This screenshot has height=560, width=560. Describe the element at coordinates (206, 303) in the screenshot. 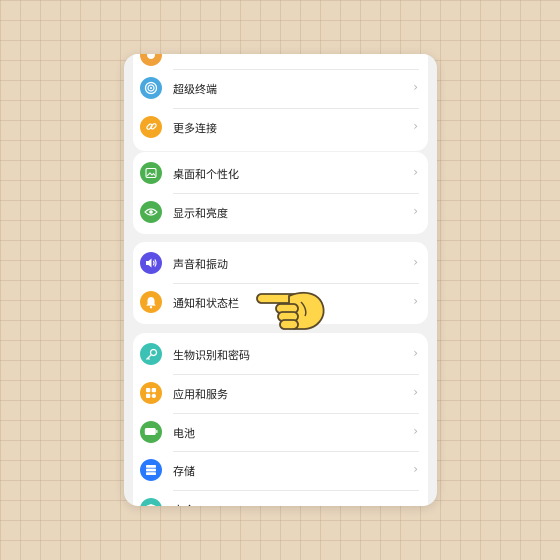

I see `settings-item-label: 通知和状态栏` at that location.